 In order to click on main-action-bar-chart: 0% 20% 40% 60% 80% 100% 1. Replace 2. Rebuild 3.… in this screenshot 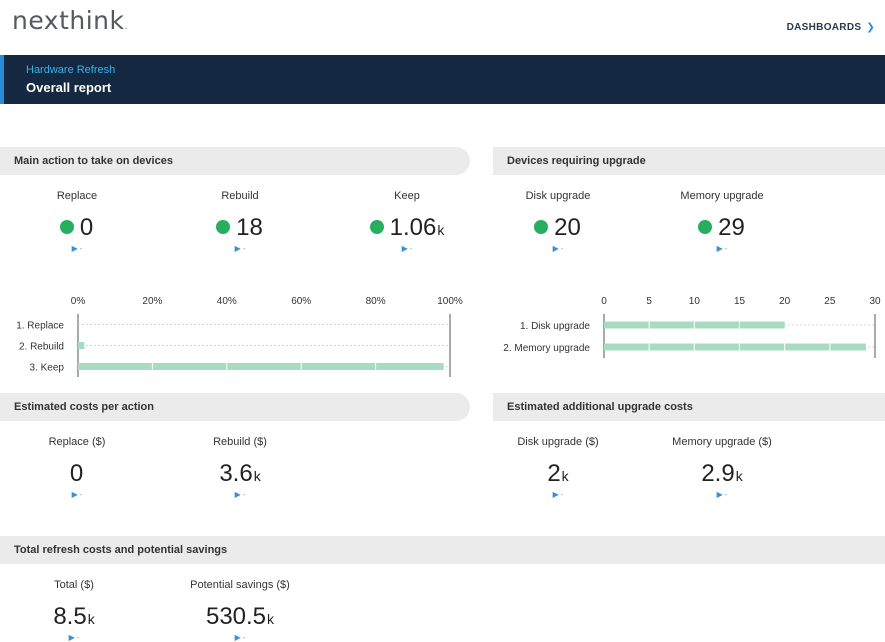, I will do `click(235, 335)`.